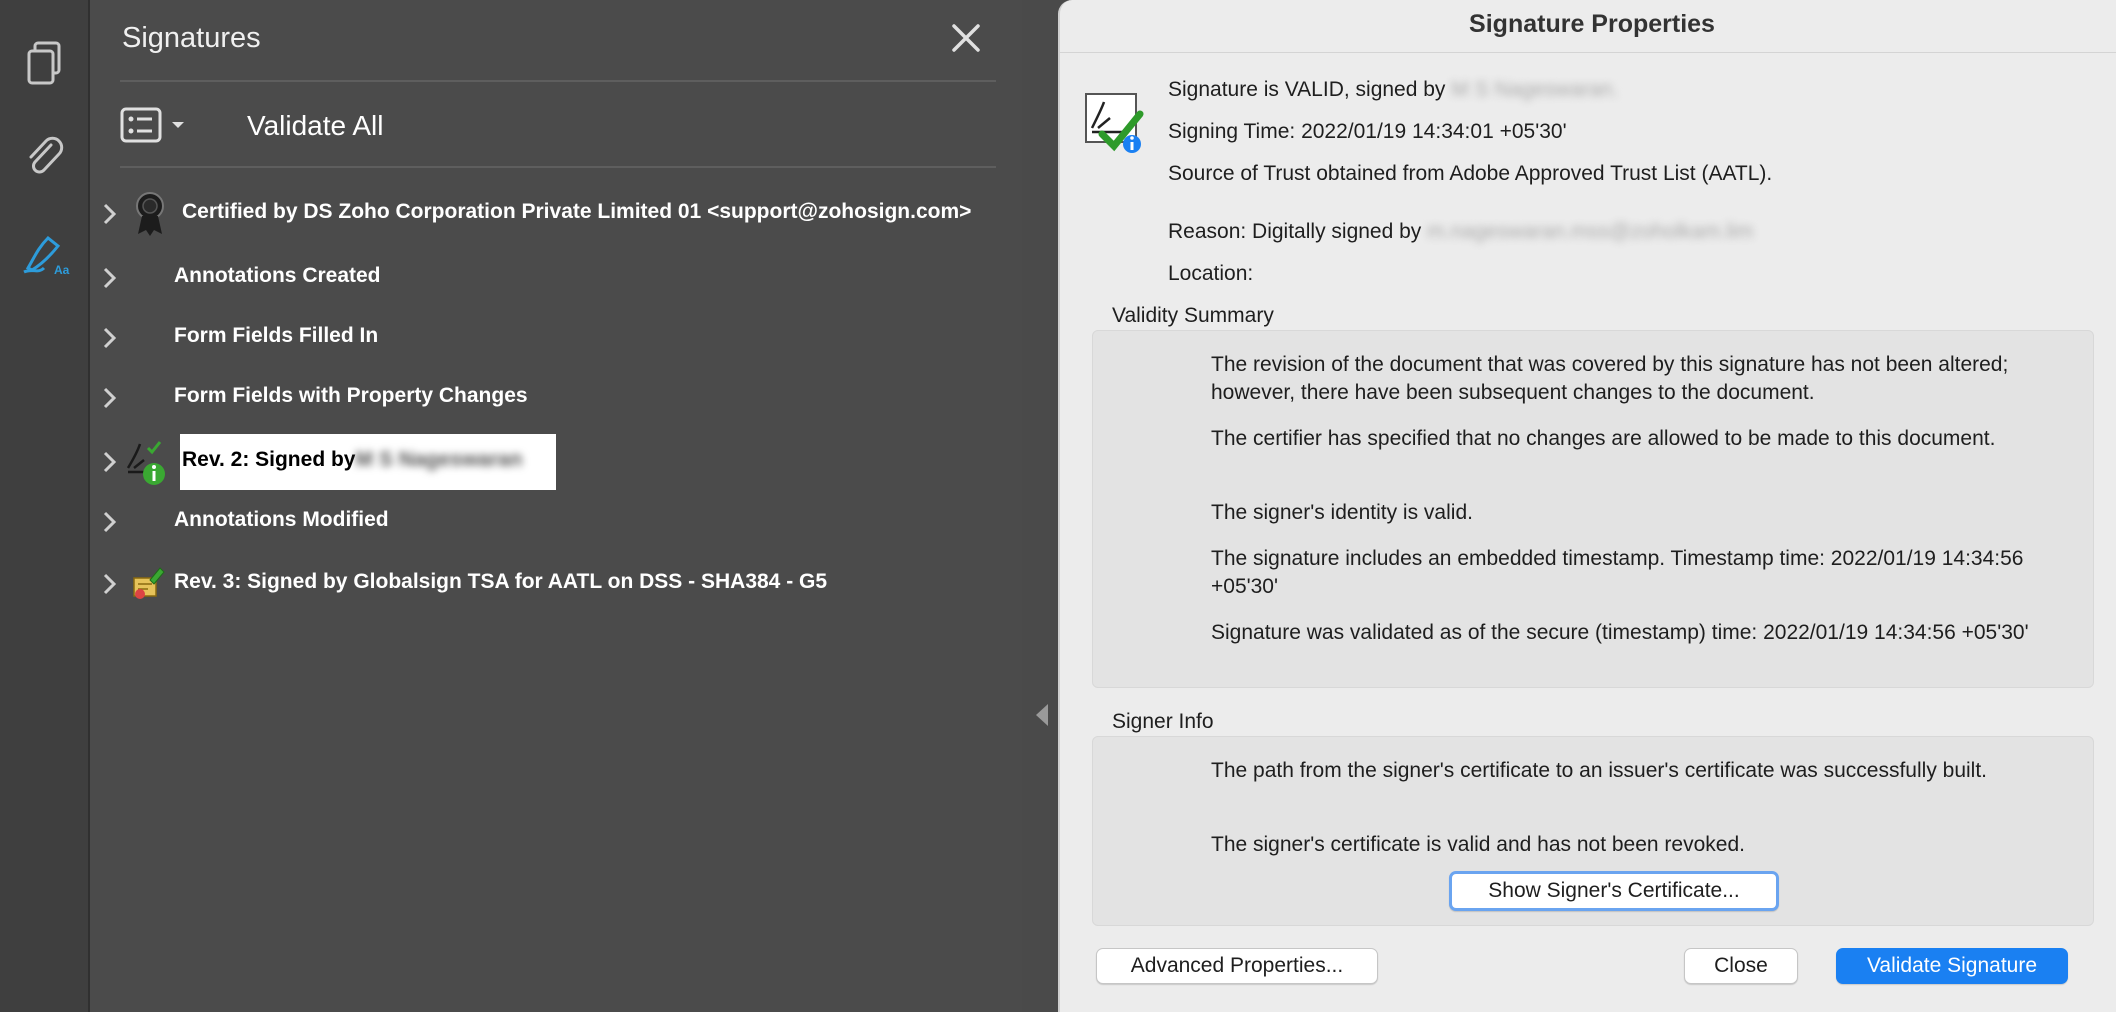 The height and width of the screenshot is (1012, 2122). I want to click on close-panel-icon, so click(966, 38).